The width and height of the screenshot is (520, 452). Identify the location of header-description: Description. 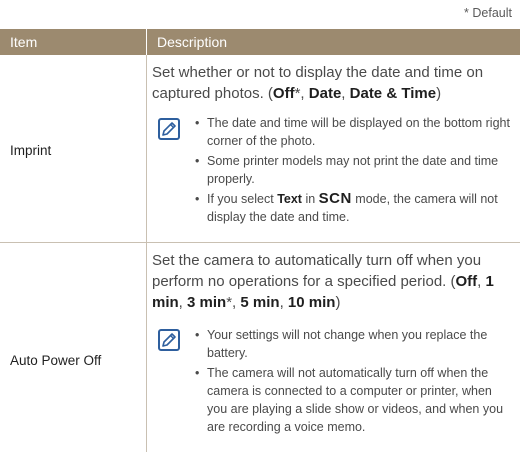
(333, 42).